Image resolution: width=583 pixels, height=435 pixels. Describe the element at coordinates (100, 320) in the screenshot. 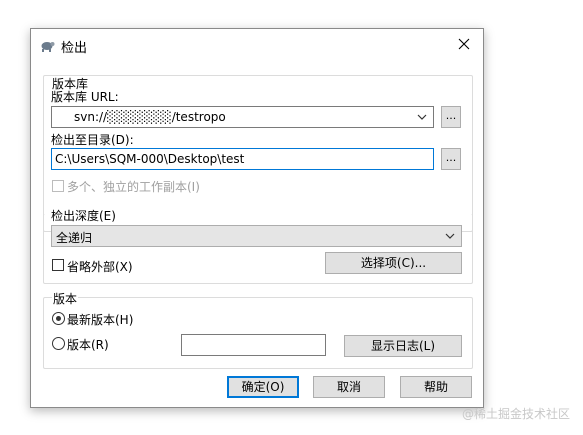

I see `head-revision-label: 最新版本(H)` at that location.